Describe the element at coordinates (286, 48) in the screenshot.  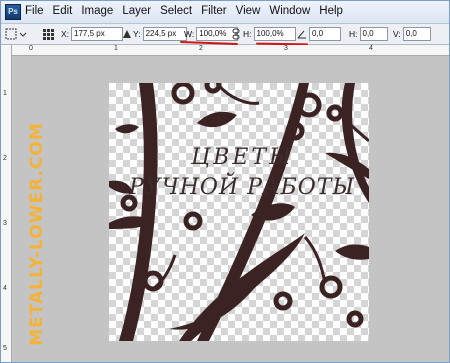
I see `ruler-top-3: 3` at that location.